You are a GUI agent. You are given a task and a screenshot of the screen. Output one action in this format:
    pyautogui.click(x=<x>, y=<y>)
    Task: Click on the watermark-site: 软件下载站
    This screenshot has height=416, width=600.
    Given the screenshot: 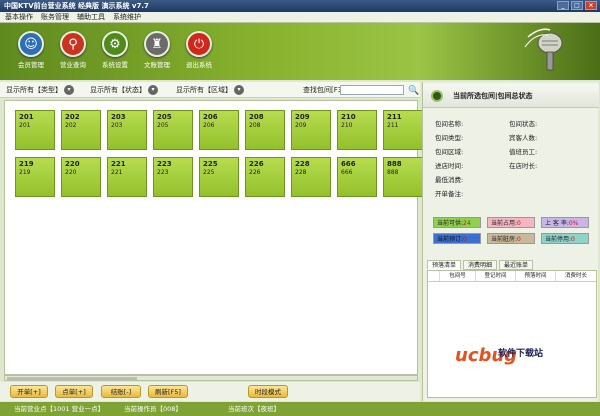 What is the action you would take?
    pyautogui.click(x=521, y=354)
    